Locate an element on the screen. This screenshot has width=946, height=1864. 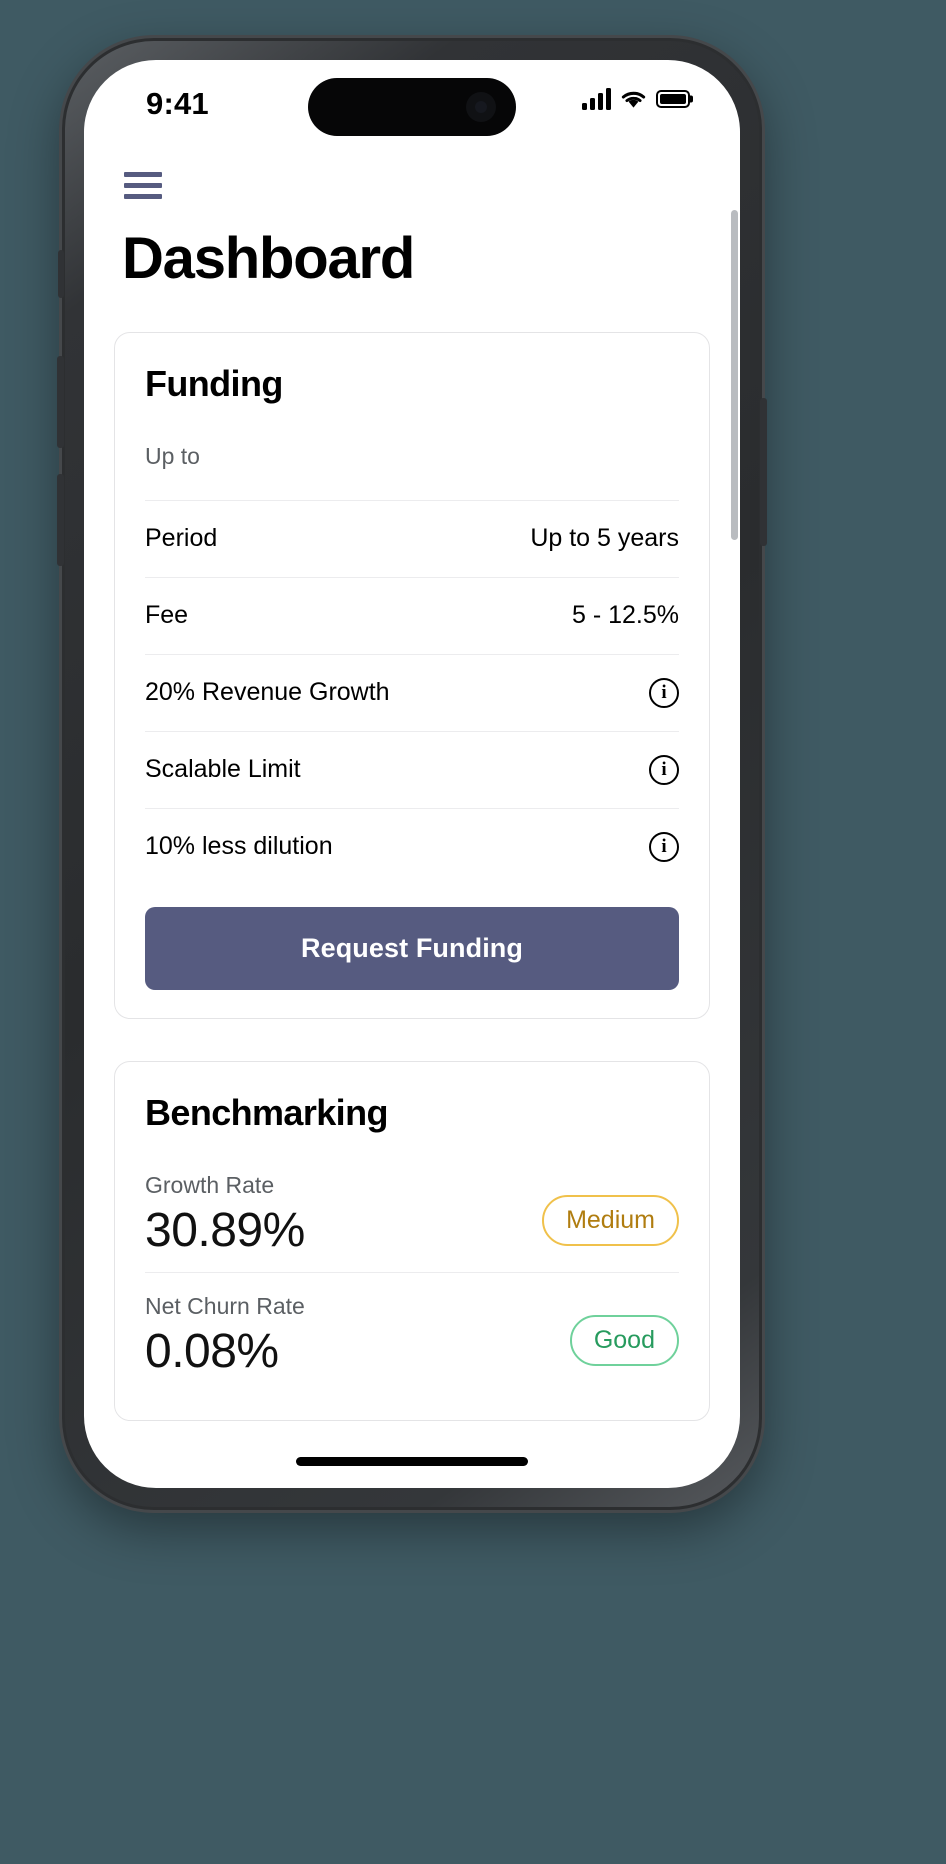
table-row: Period Up to 5 years is located at coordinates (412, 538).